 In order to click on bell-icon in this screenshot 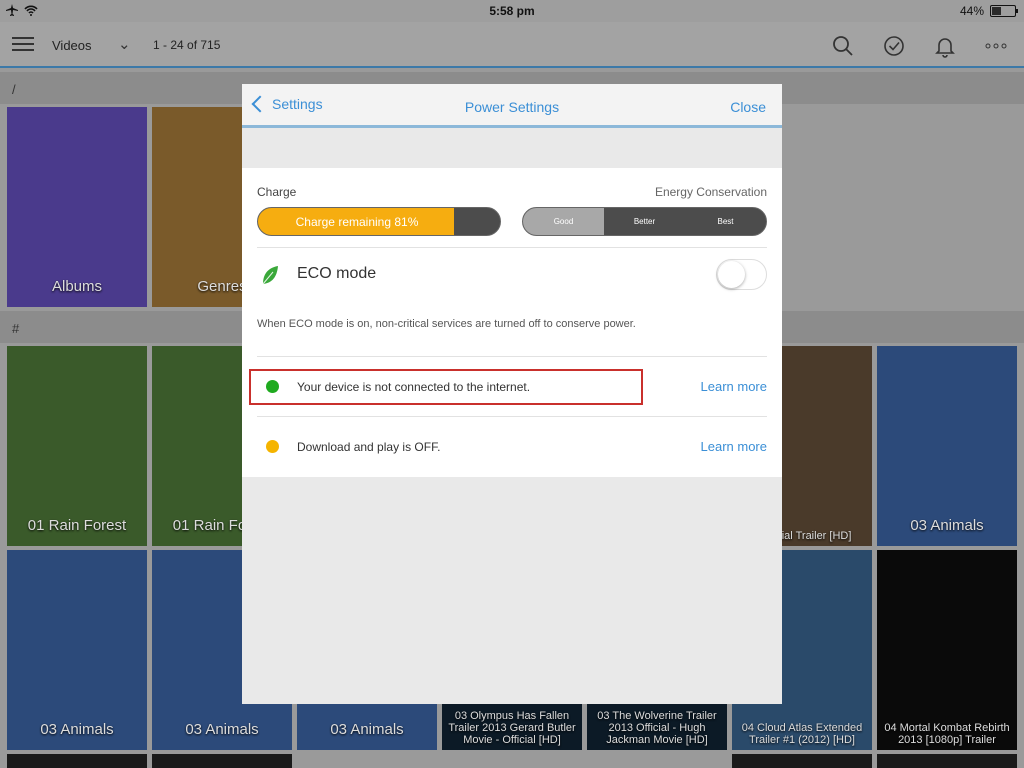, I will do `click(945, 46)`.